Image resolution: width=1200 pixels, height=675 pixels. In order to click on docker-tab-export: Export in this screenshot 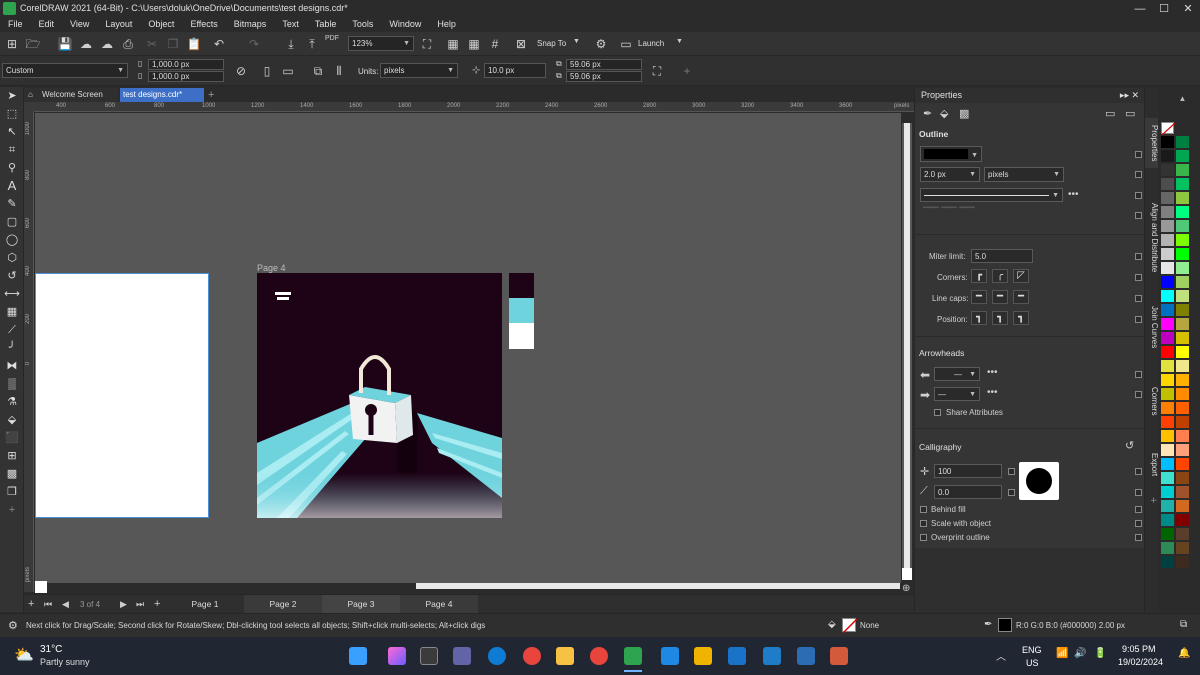, I will do `click(1152, 465)`.